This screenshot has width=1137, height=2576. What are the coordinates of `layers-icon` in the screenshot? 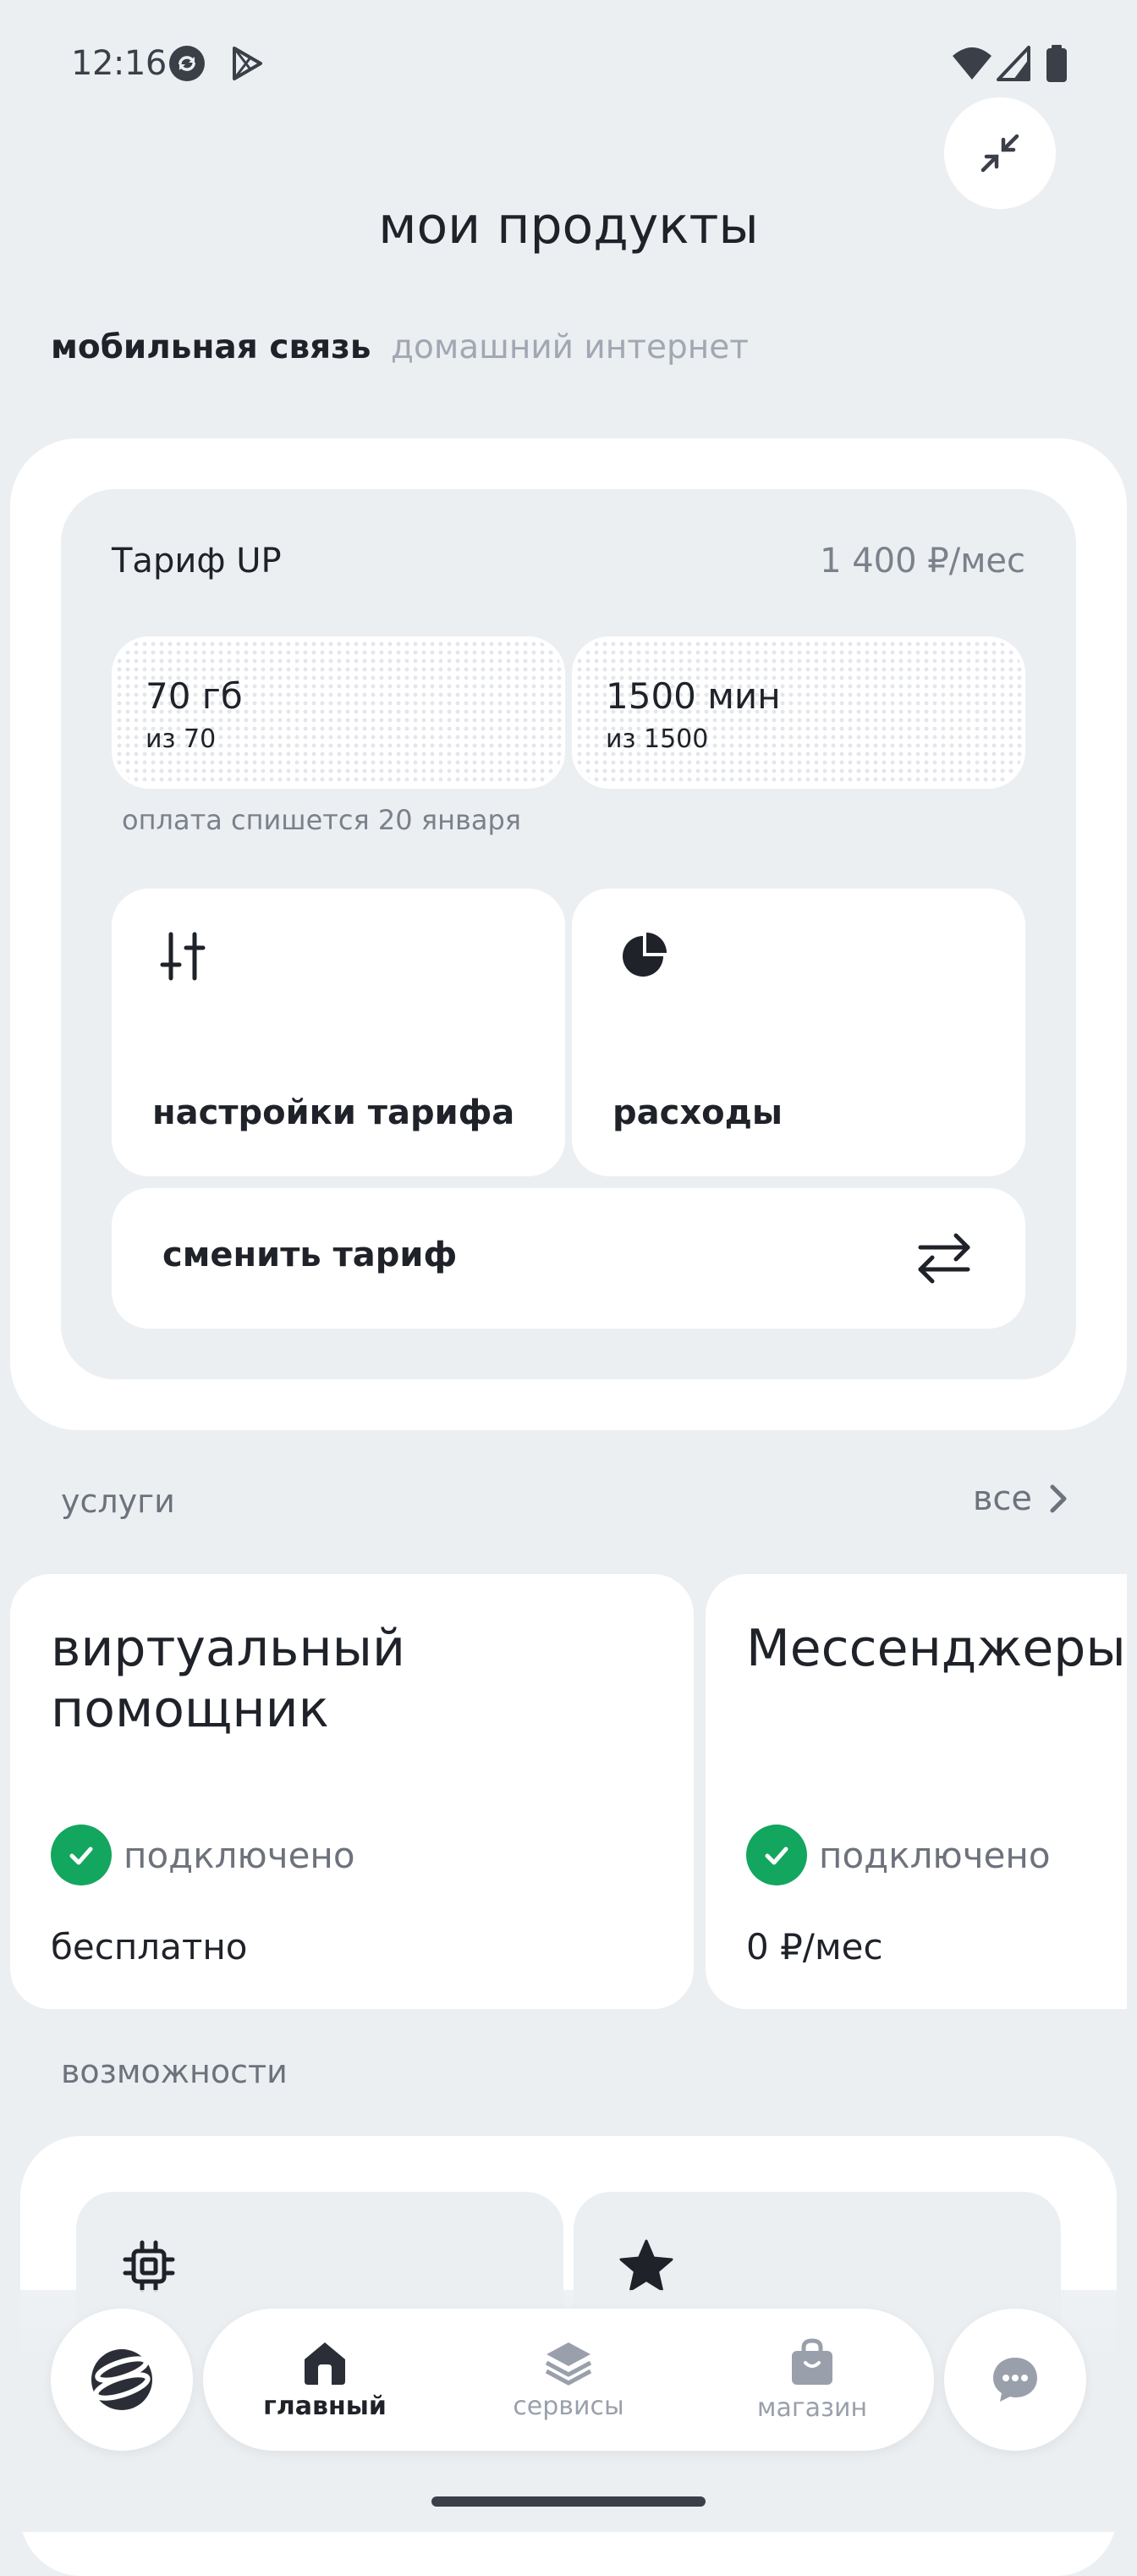 It's located at (568, 2363).